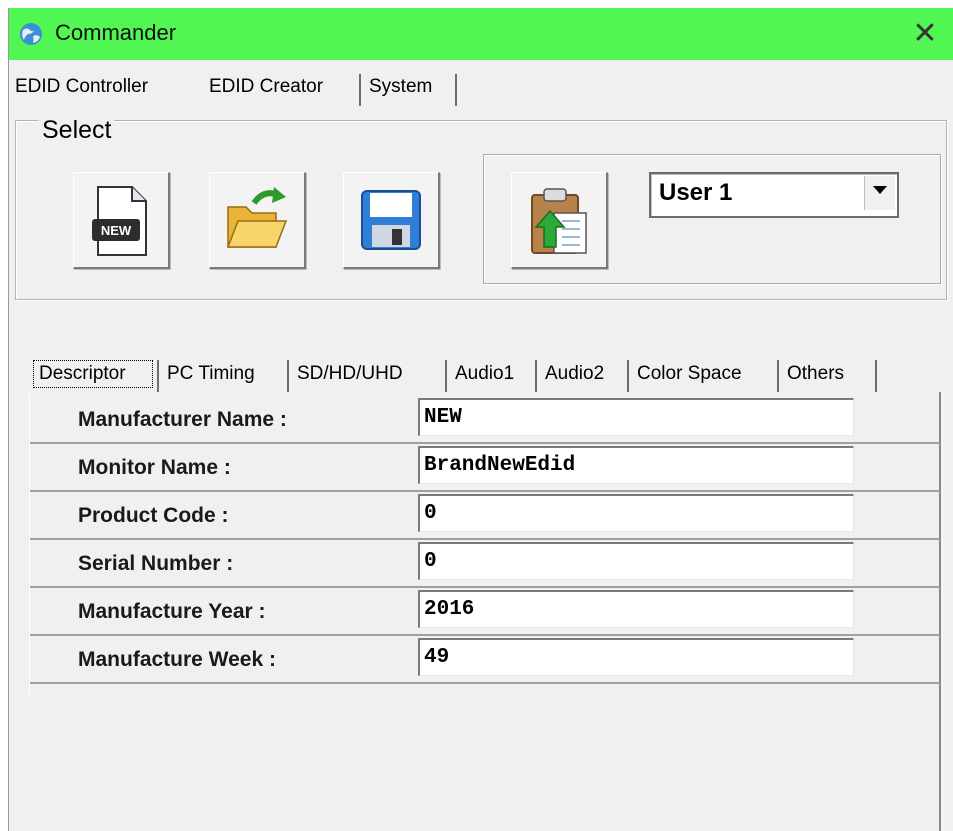 Image resolution: width=953 pixels, height=831 pixels. I want to click on tab-label: Descriptor, so click(82, 373).